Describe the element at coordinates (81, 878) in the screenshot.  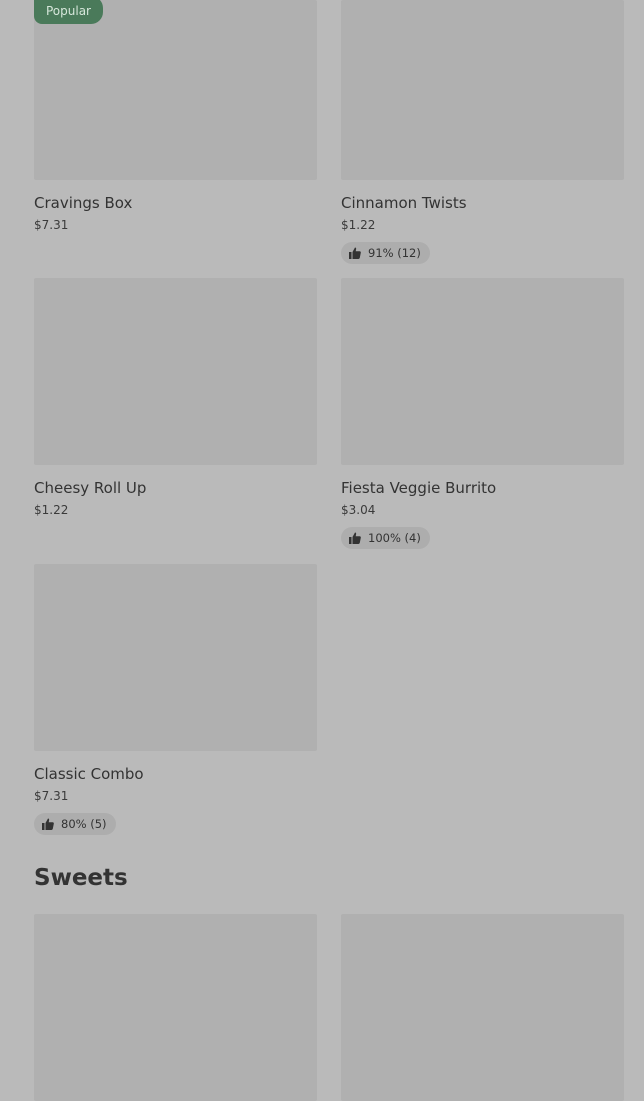
I see `section-title-sweets: Sweets` at that location.